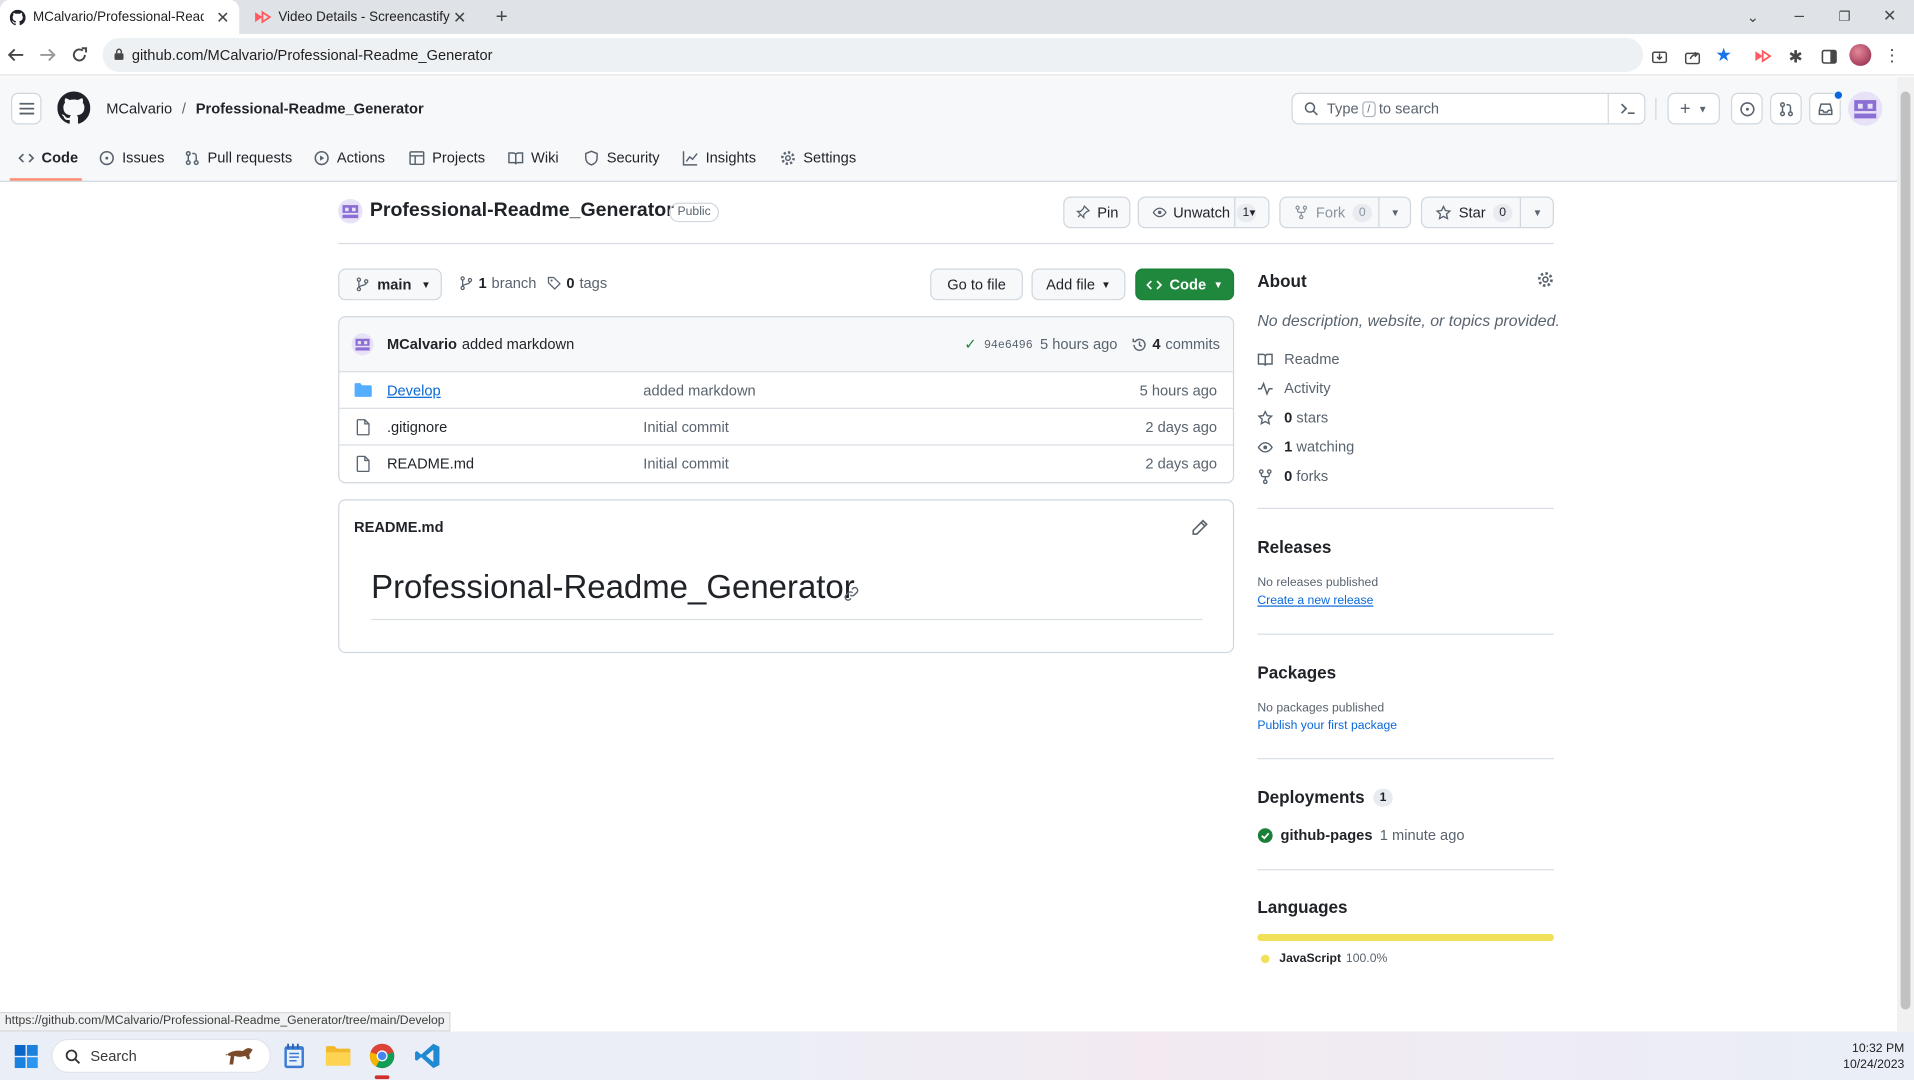  Describe the element at coordinates (1800, 15) in the screenshot. I see `minimize-icon: –` at that location.